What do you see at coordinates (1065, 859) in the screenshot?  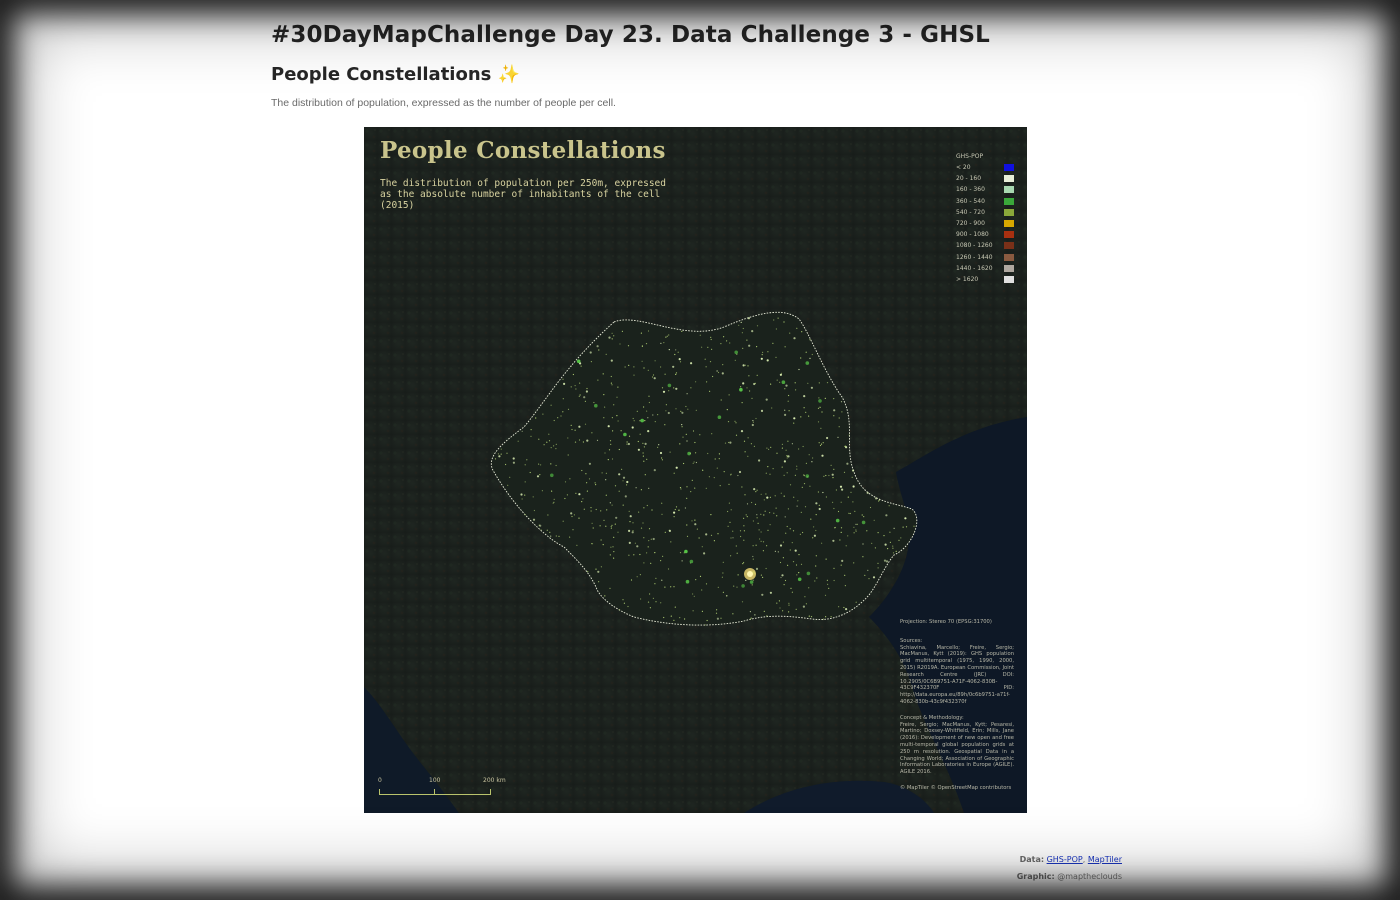 I see `link-ghs-pop: GHS-POP` at bounding box center [1065, 859].